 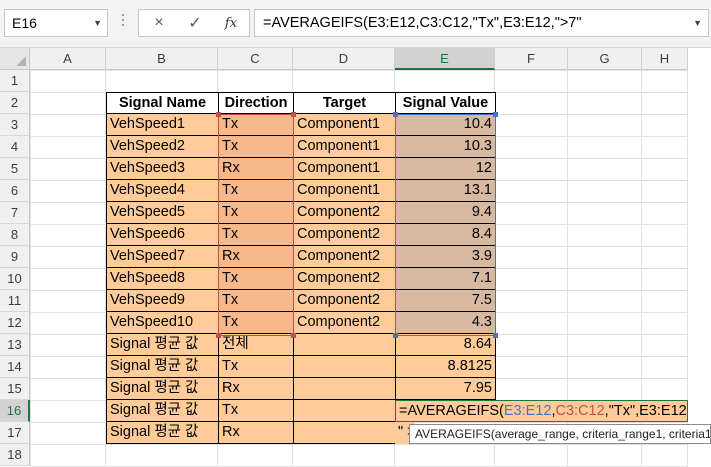 I want to click on check-icon: ✓, so click(x=195, y=23).